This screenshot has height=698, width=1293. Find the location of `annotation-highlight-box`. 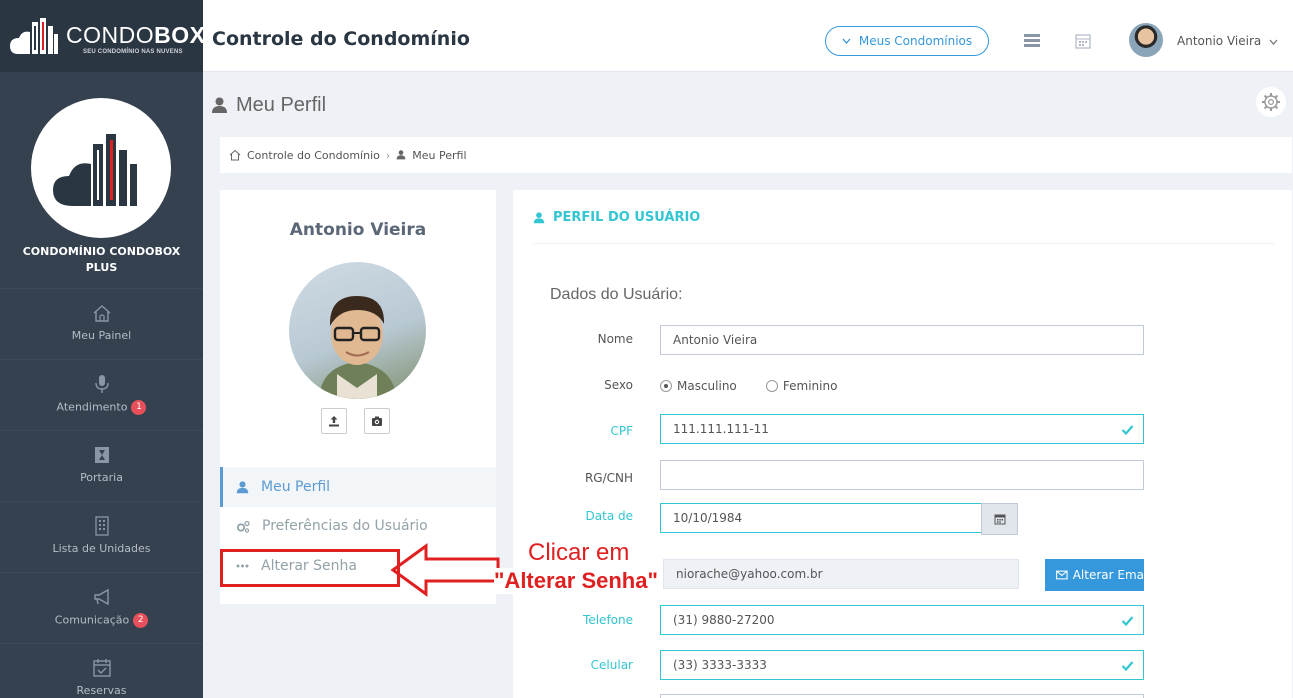

annotation-highlight-box is located at coordinates (310, 568).